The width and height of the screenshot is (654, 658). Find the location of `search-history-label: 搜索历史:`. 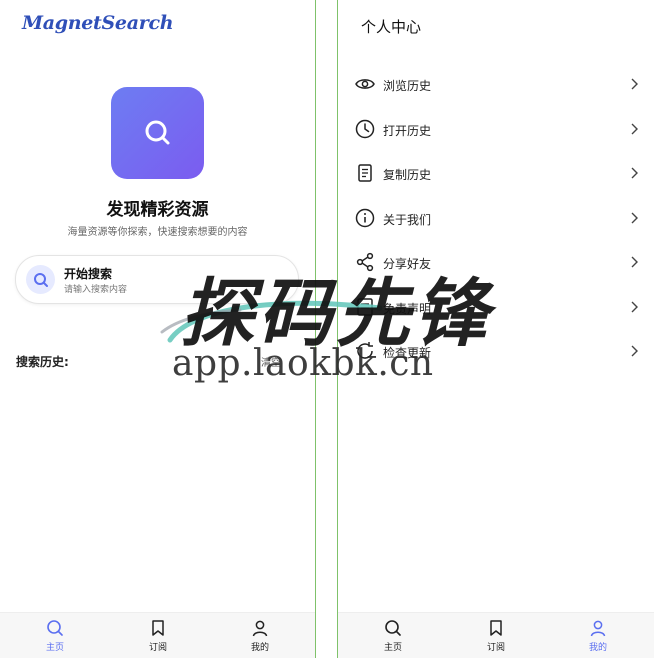

search-history-label: 搜索历史: is located at coordinates (42, 362).